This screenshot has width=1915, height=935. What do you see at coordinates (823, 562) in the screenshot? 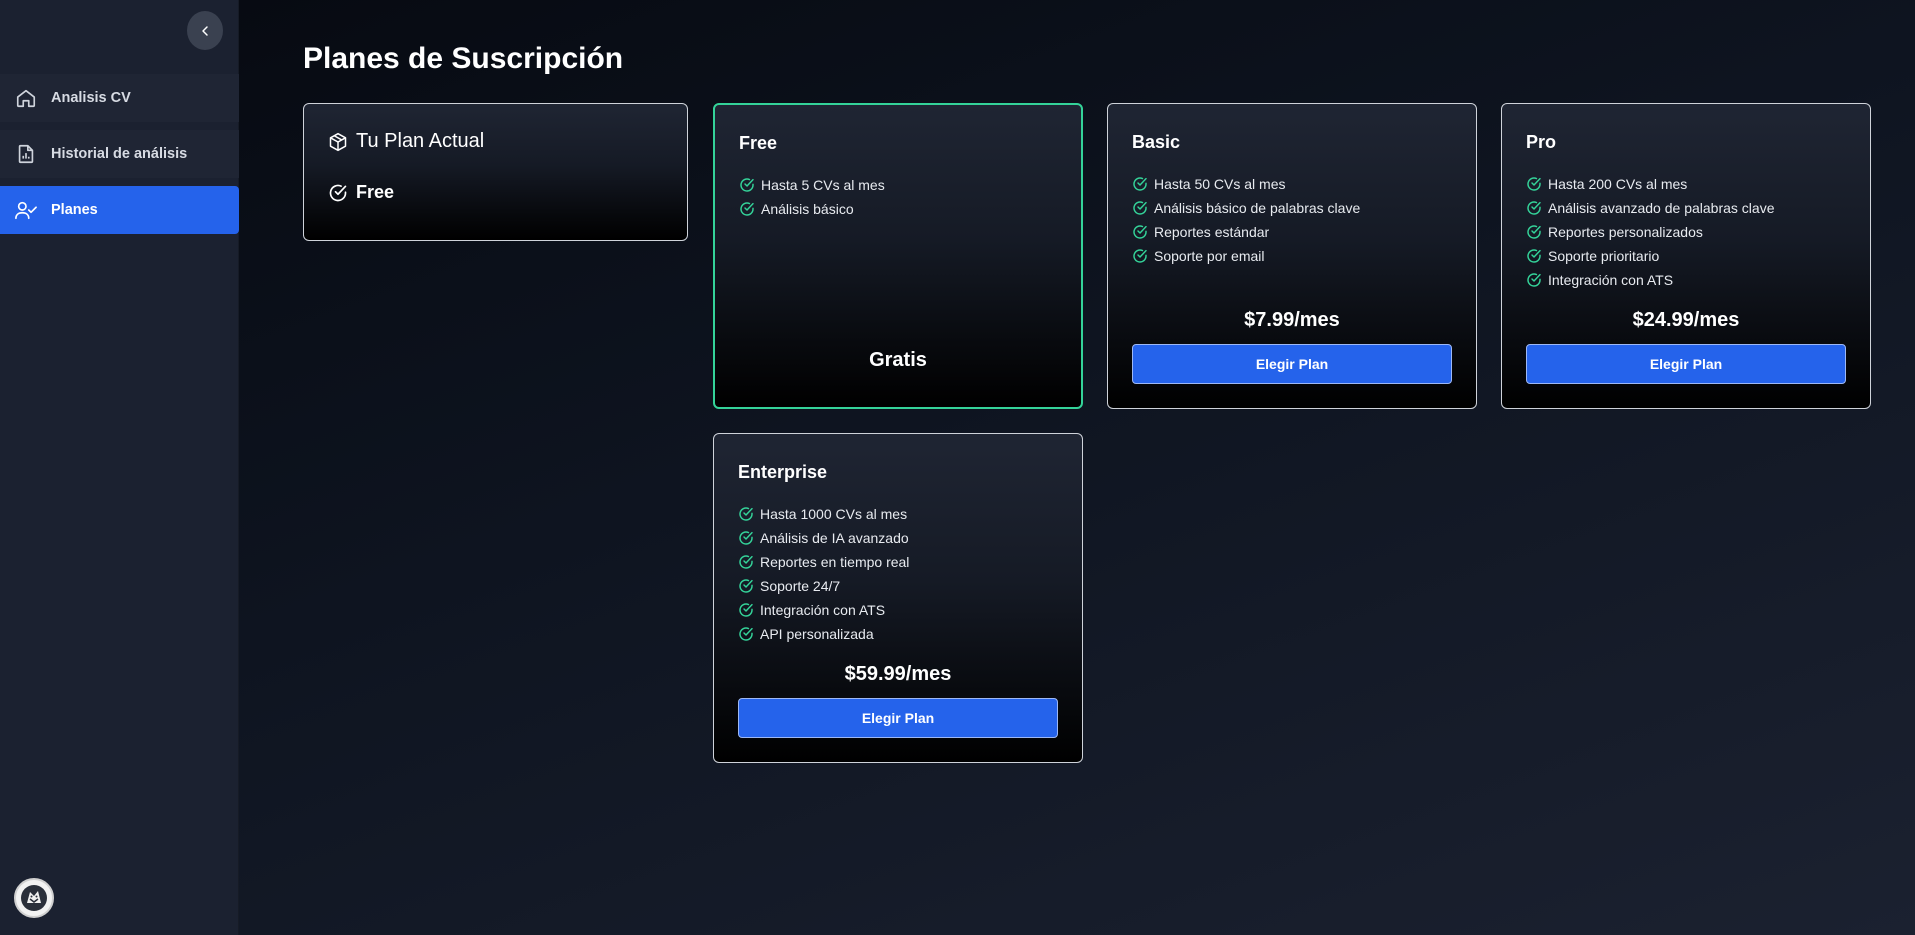
I see `feature-item: Reportes en tiempo real` at bounding box center [823, 562].